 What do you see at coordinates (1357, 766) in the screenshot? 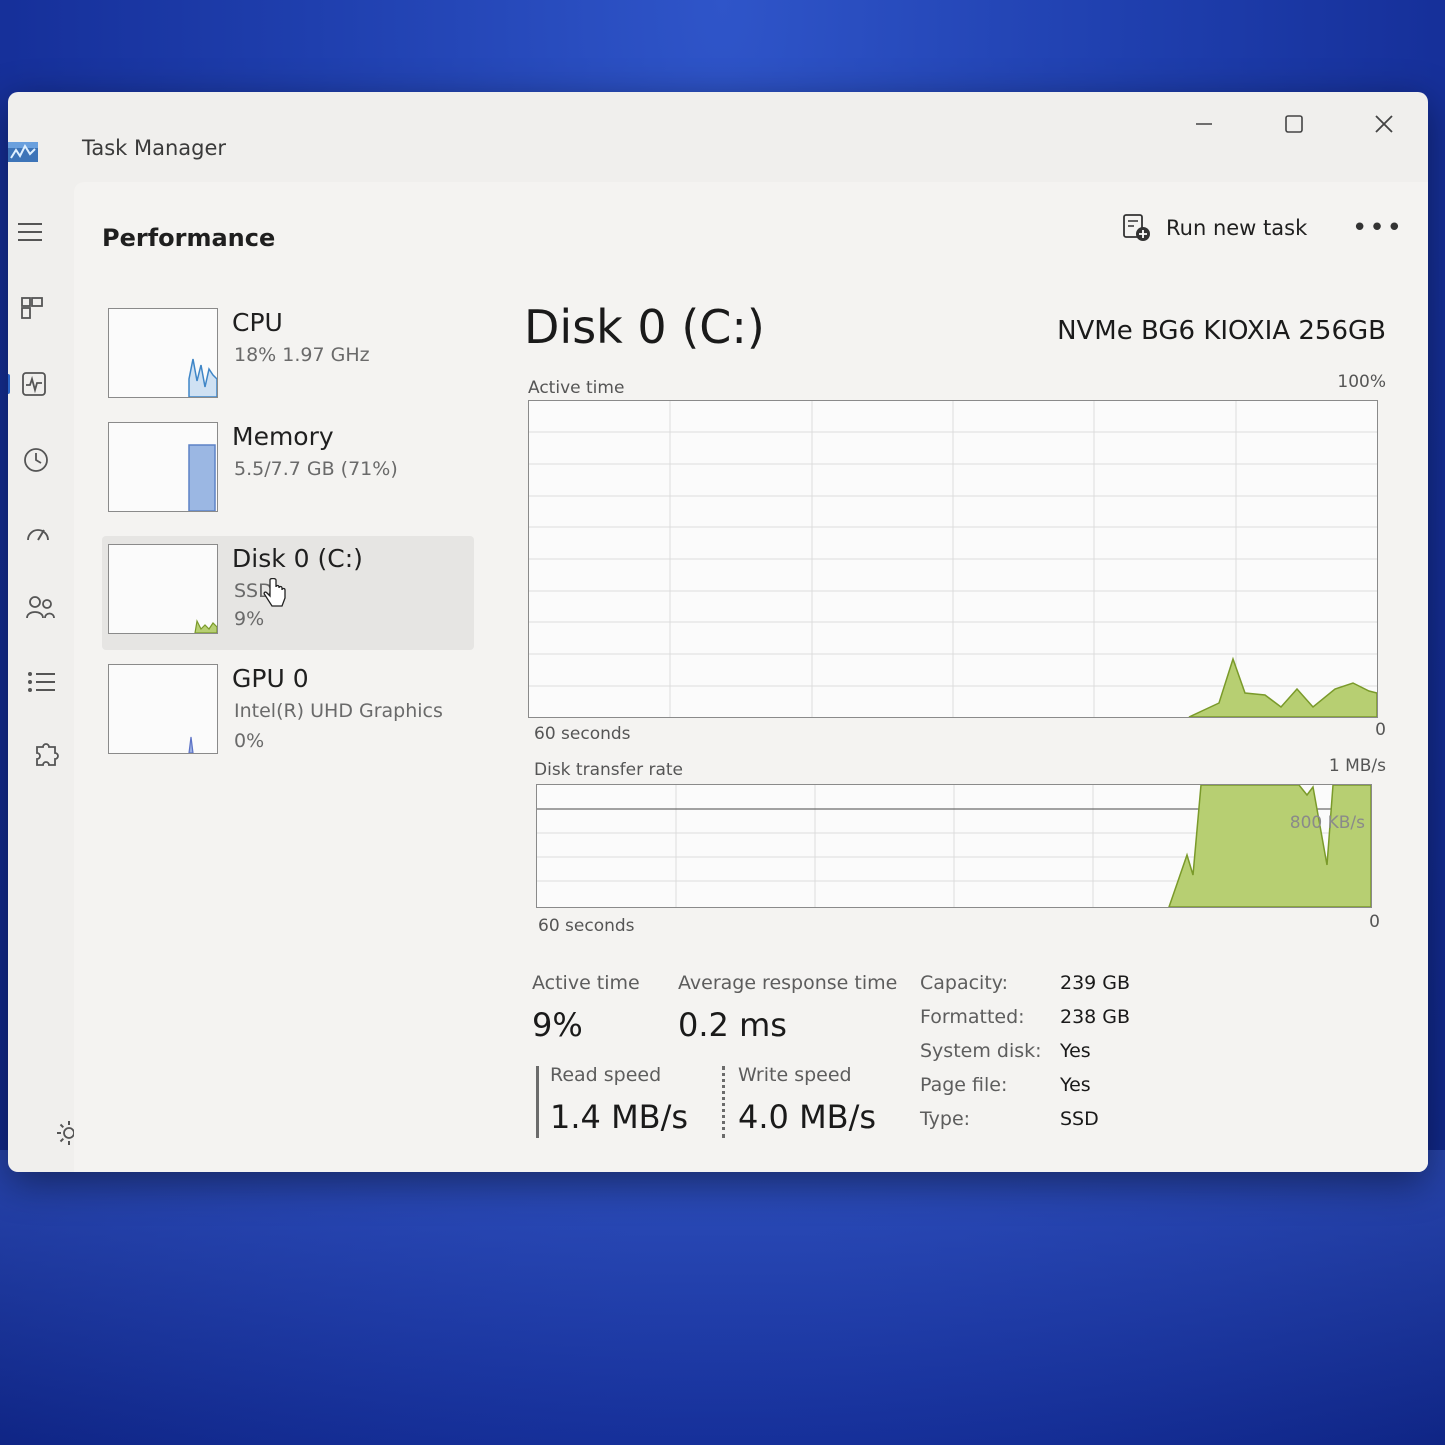
I see `transfer-rate-max-label: 1 MB/s` at bounding box center [1357, 766].